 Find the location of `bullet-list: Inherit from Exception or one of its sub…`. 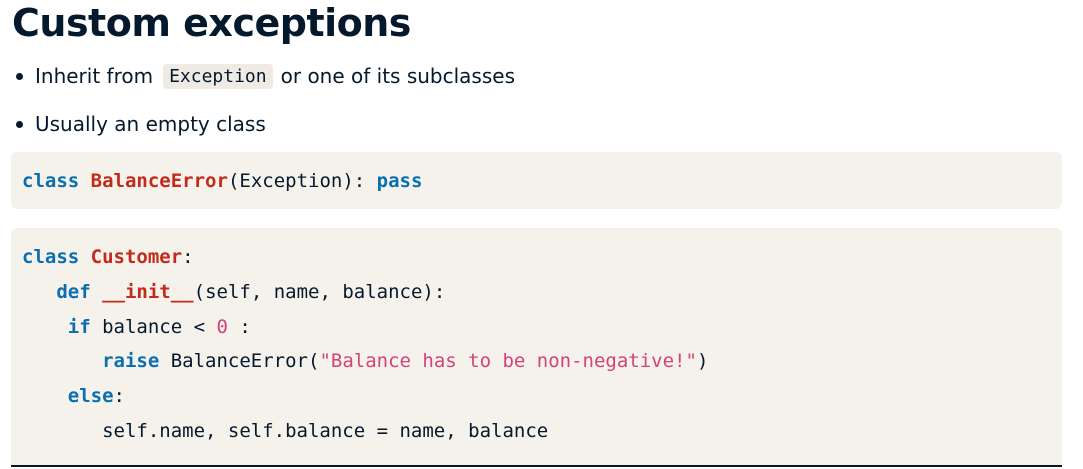

bullet-list: Inherit from Exception or one of its sub… is located at coordinates (264, 106).